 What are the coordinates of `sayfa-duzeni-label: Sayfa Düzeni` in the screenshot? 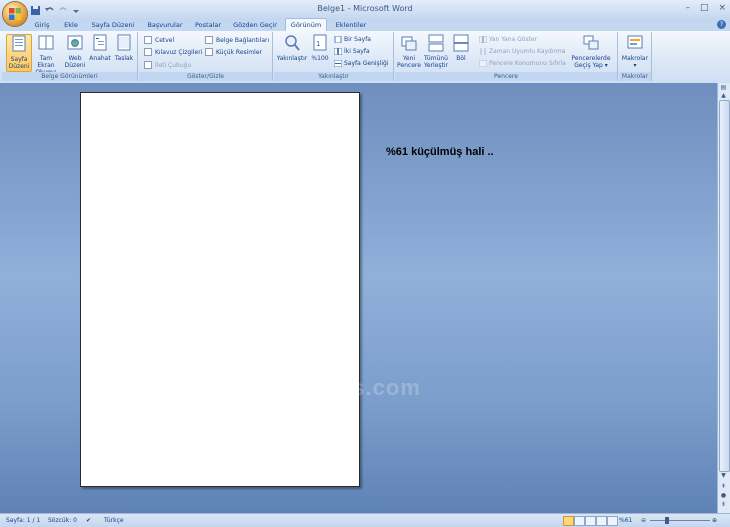 It's located at (19, 63).